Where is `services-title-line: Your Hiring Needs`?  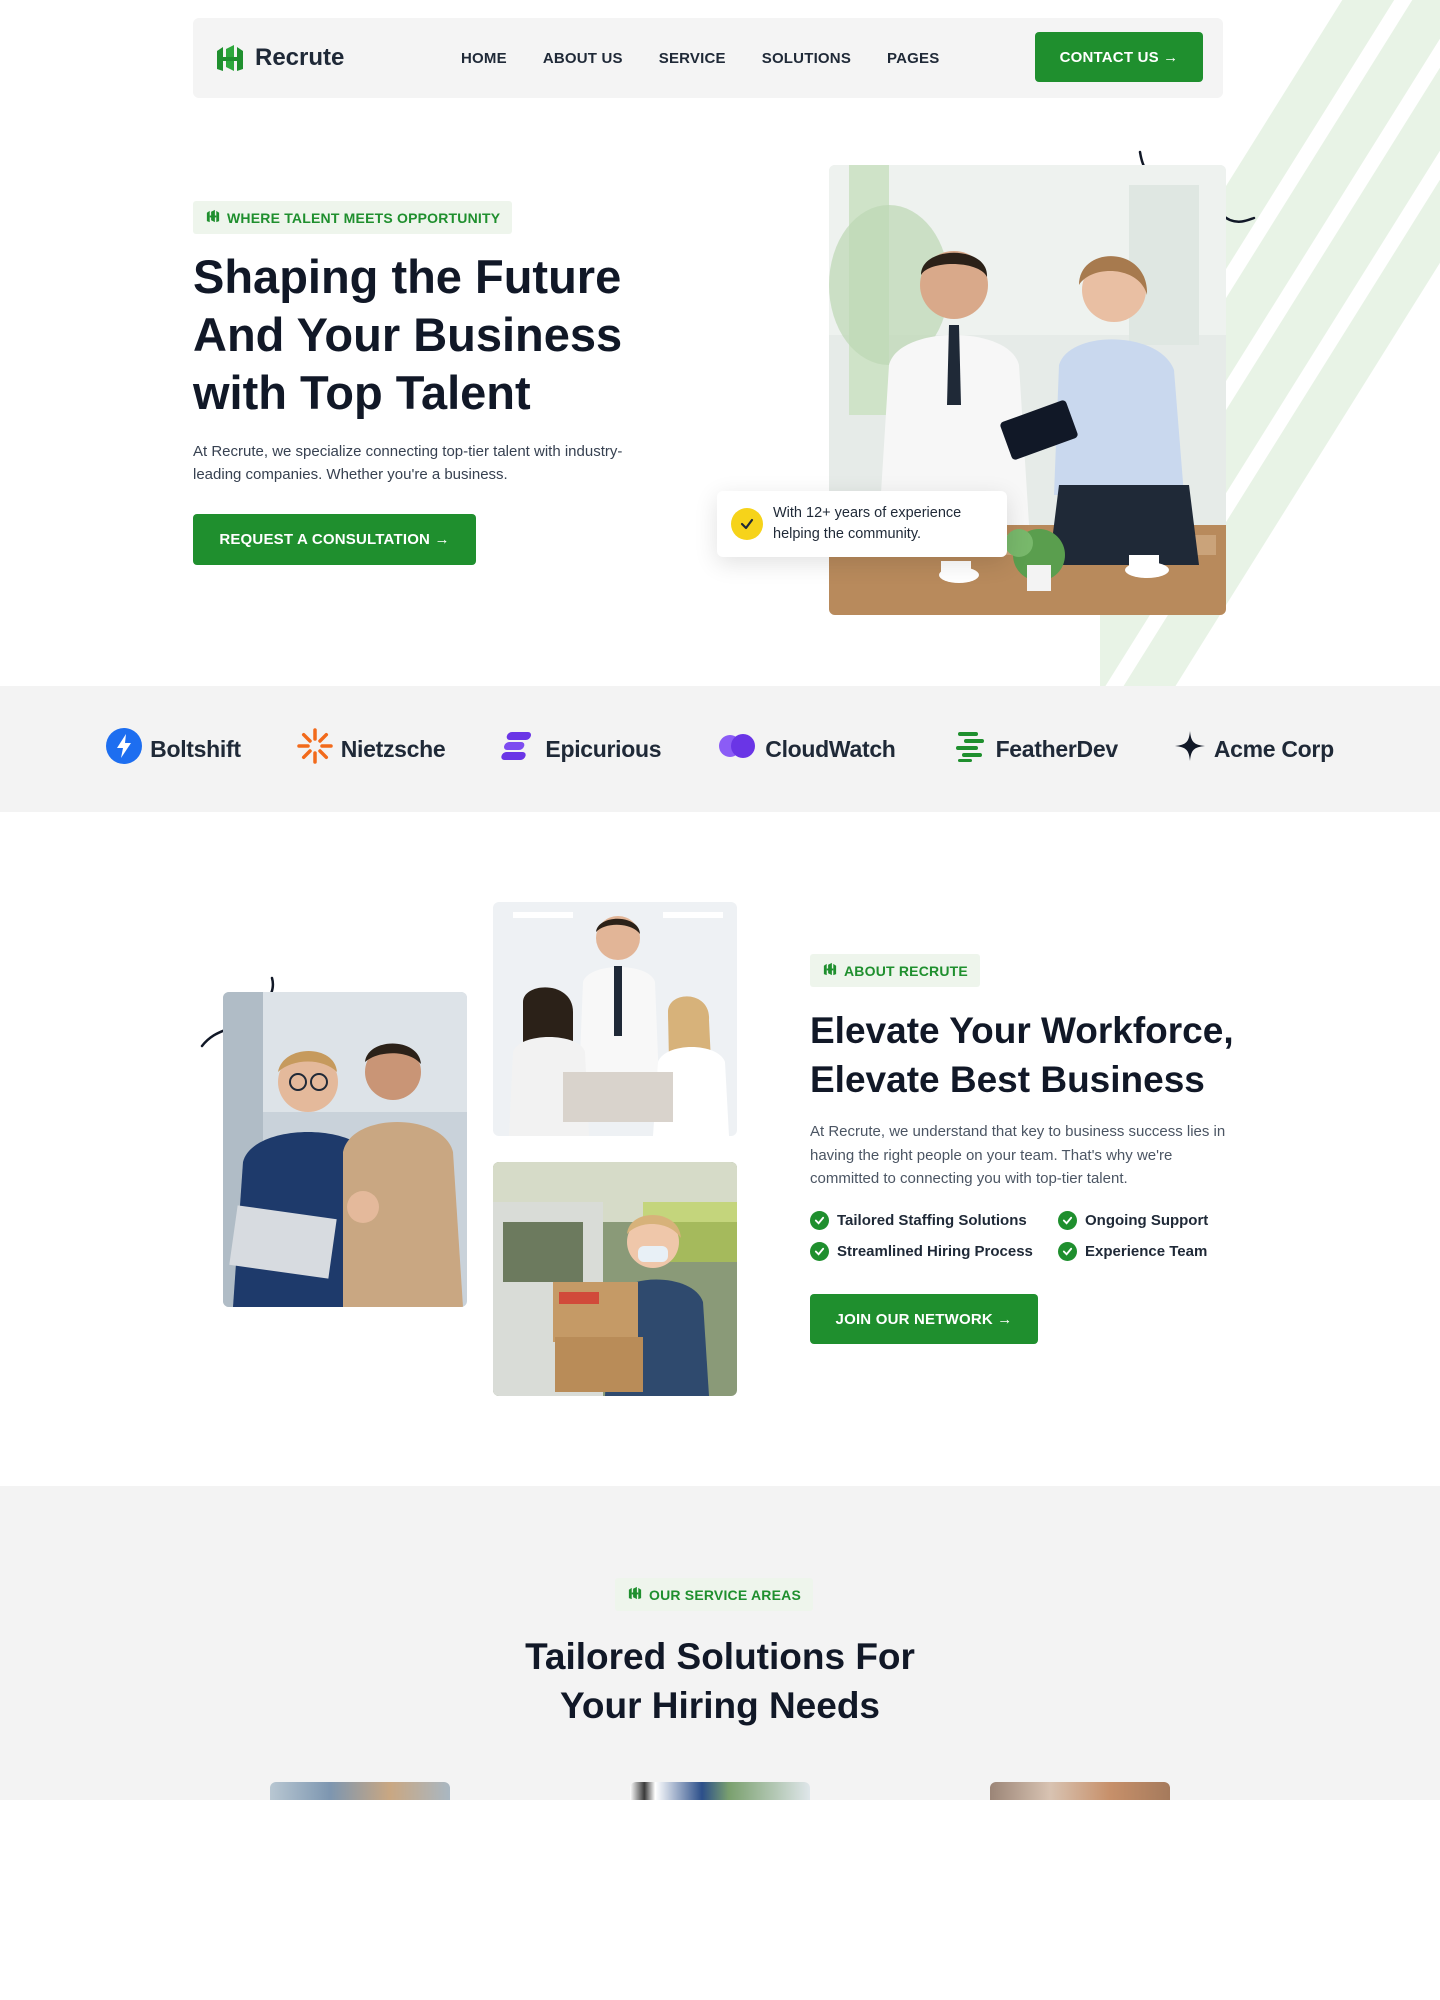
services-title-line: Your Hiring Needs is located at coordinates (720, 1705).